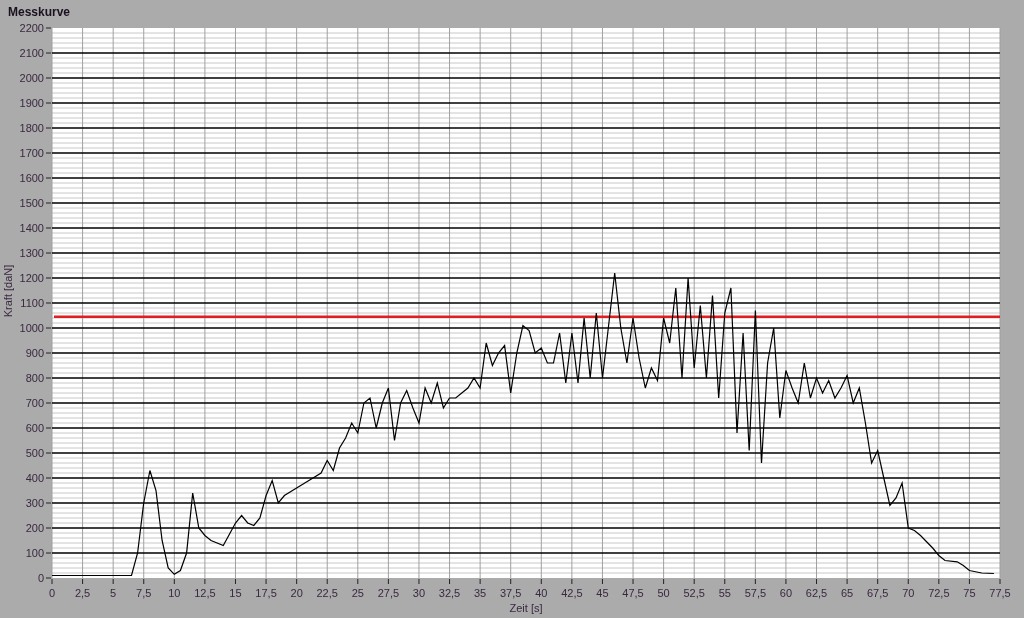  Describe the element at coordinates (419, 593) in the screenshot. I see `axis-label: 30` at that location.